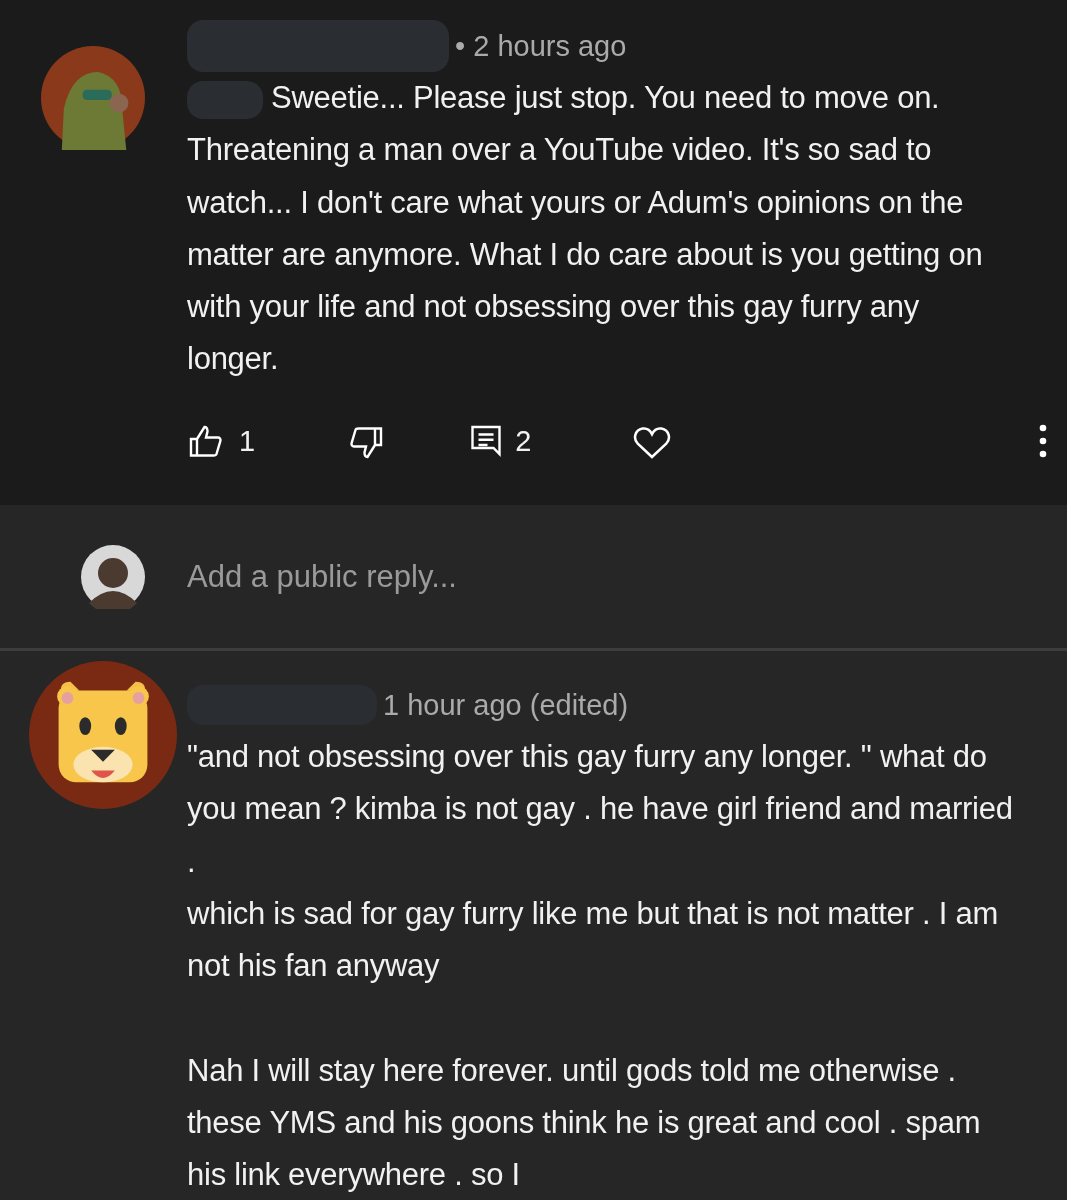 The image size is (1067, 1200). Describe the element at coordinates (541, 46) in the screenshot. I see `comment-time: • 2 hours ago` at that location.